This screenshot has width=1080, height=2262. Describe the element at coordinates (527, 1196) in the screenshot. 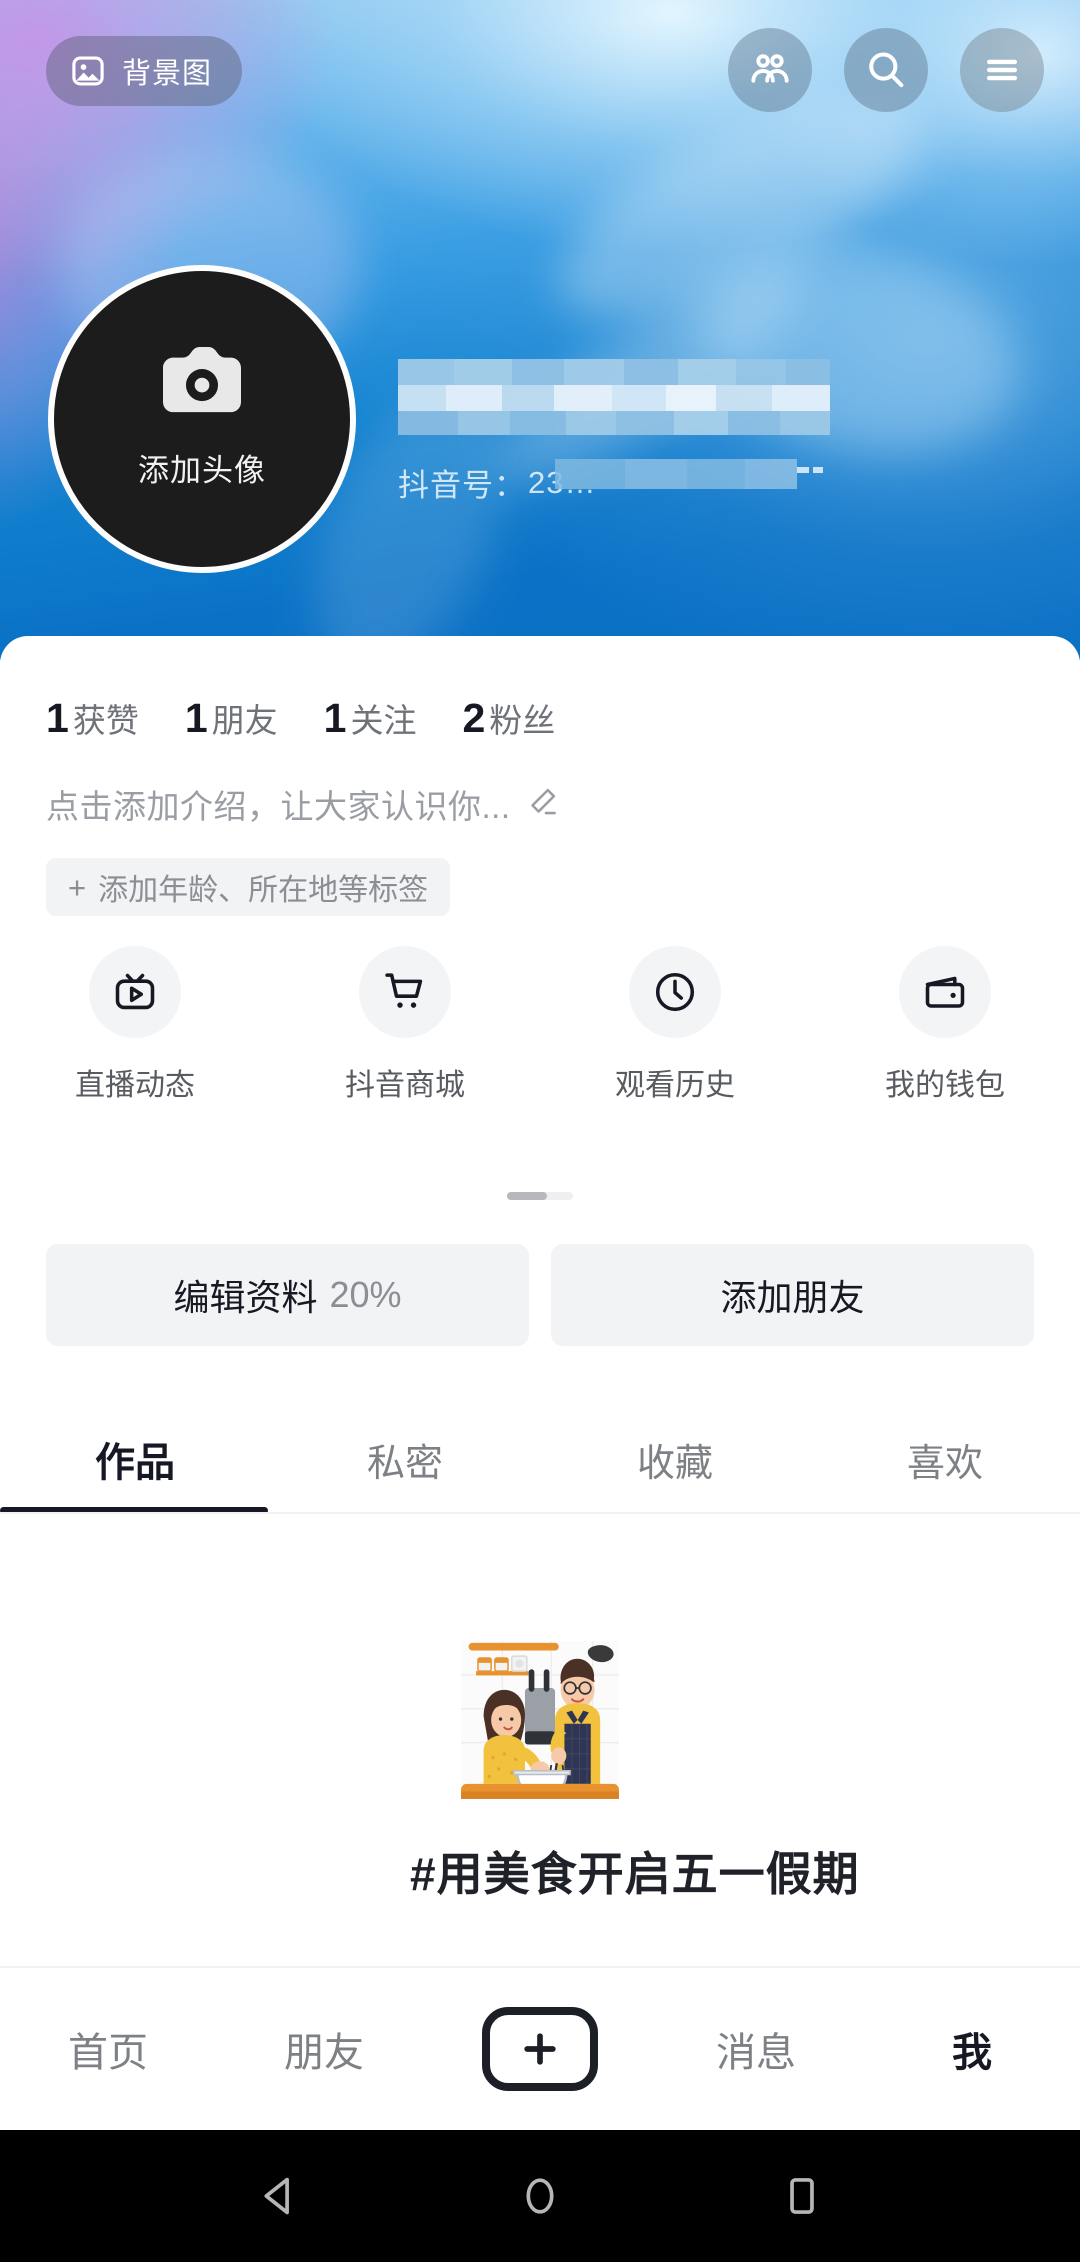

I see `scroll-thumb` at that location.